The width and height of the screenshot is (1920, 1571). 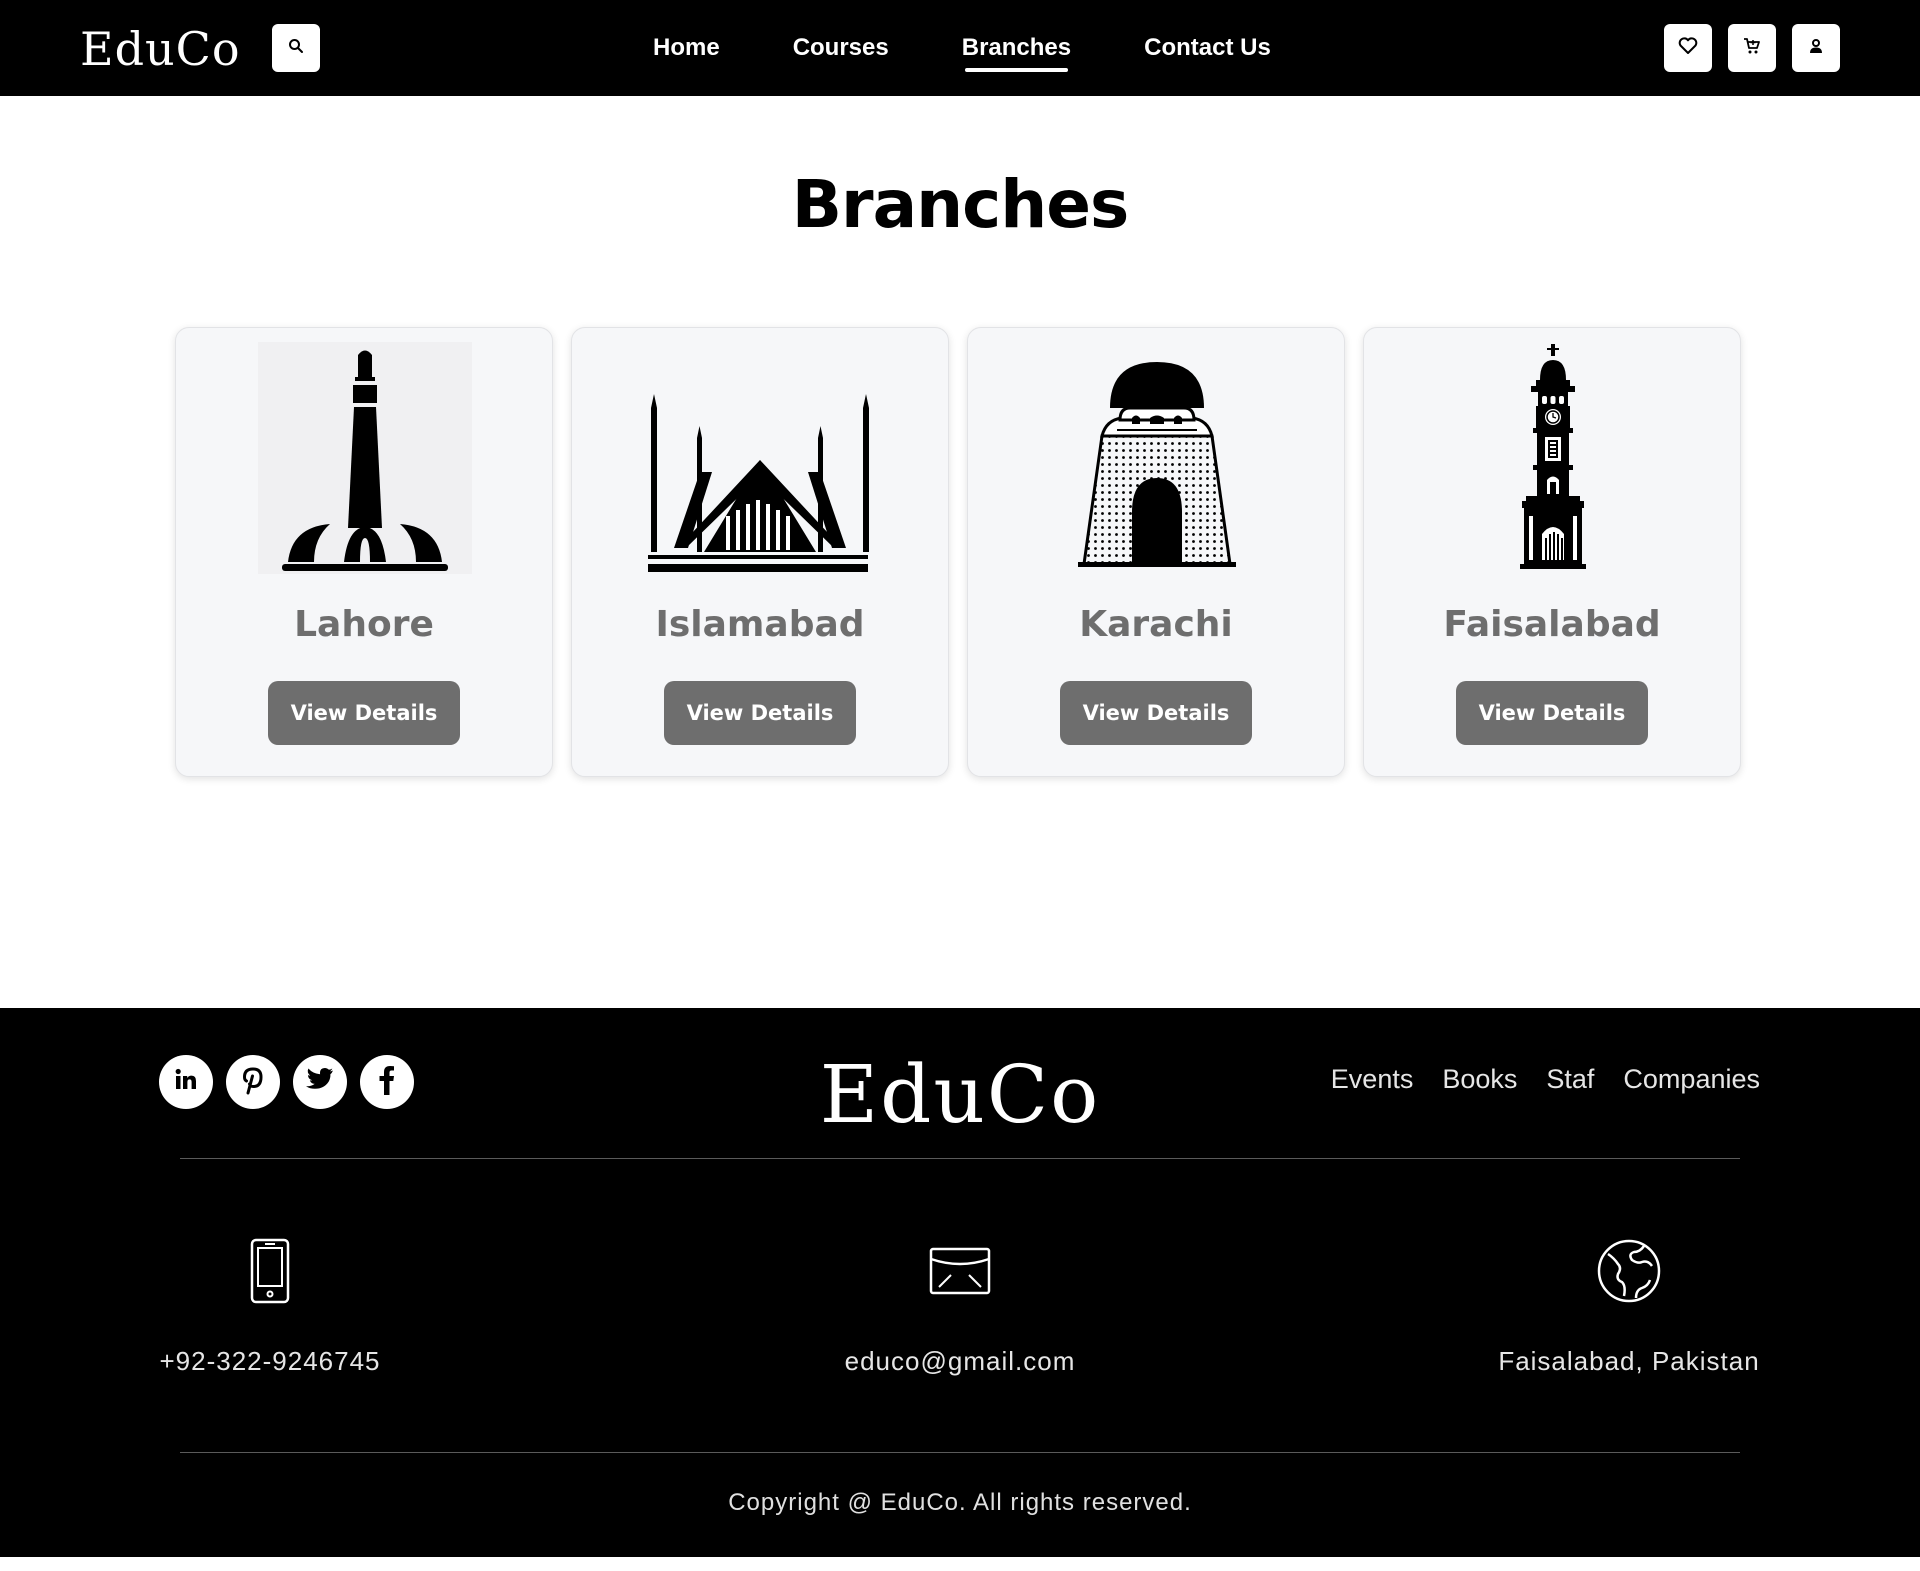 I want to click on wishlist-button, so click(x=1688, y=48).